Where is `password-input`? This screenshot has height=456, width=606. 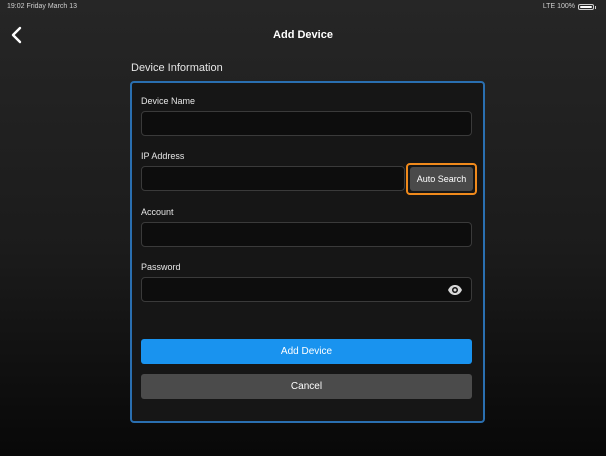
password-input is located at coordinates (306, 289).